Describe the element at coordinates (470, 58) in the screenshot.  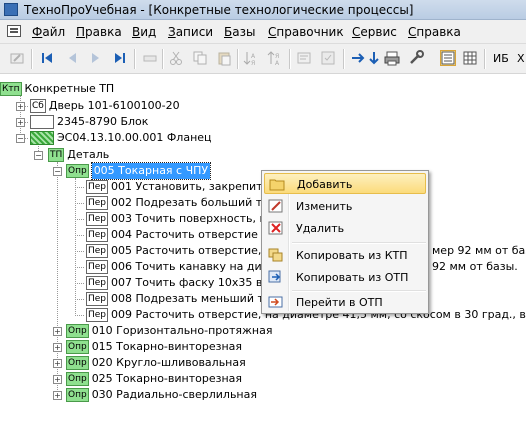
I see `table-view-icon` at that location.